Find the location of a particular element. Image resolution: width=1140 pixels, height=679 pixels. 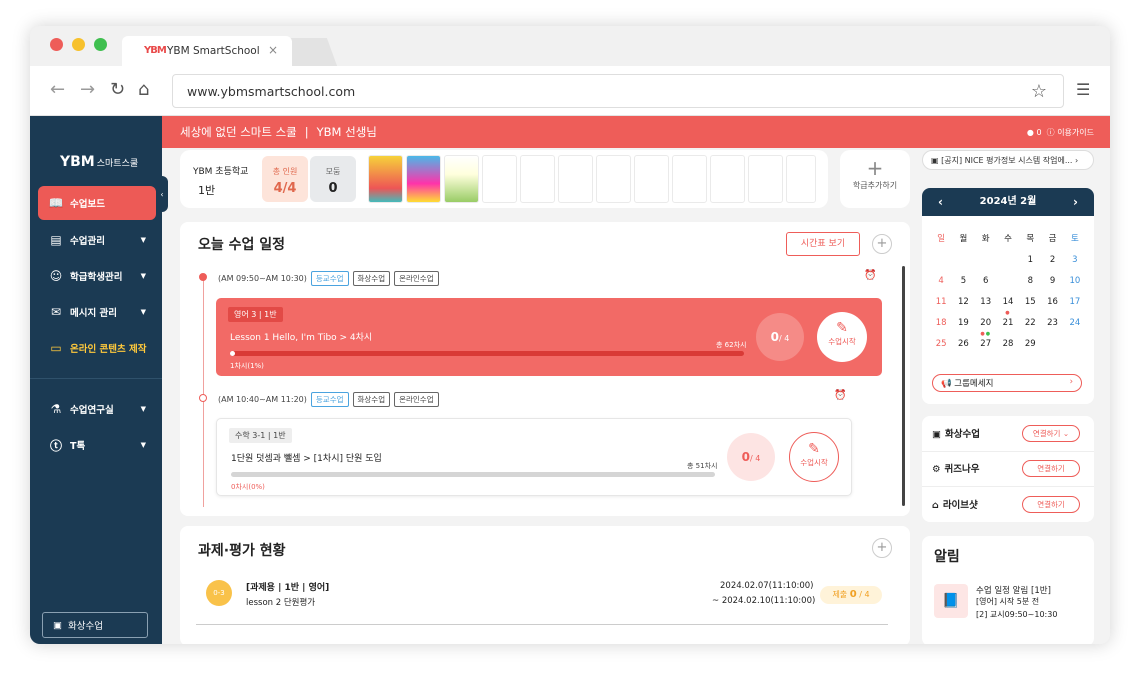

textbook-english is located at coordinates (385, 179).